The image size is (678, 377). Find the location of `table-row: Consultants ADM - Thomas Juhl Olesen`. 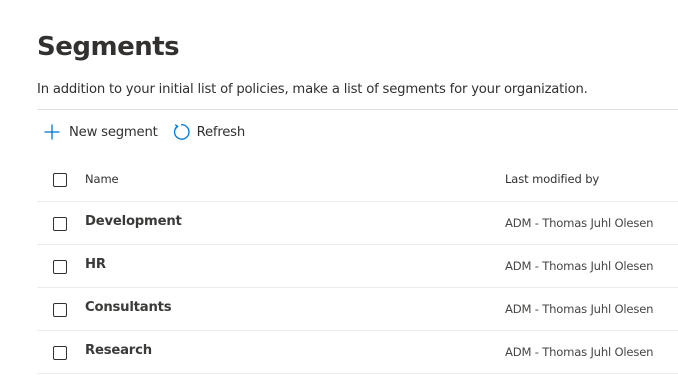

table-row: Consultants ADM - Thomas Juhl Olesen is located at coordinates (357, 309).